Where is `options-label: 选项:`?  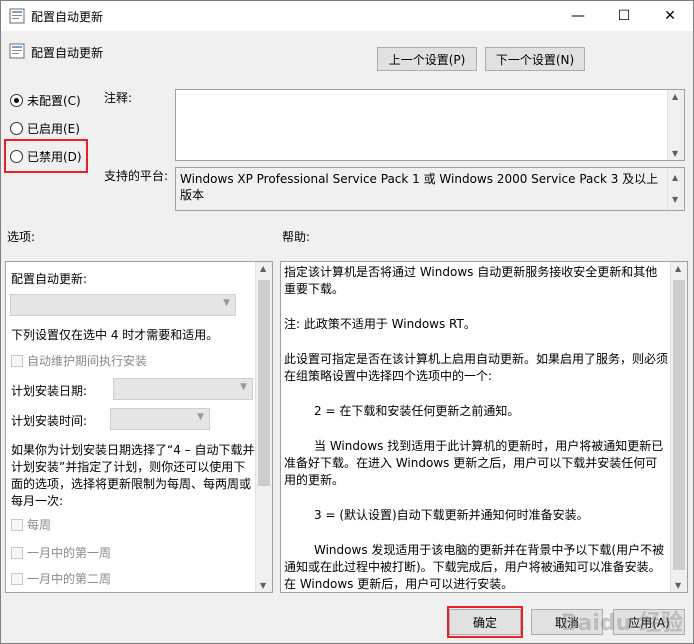 options-label: 选项: is located at coordinates (21, 237).